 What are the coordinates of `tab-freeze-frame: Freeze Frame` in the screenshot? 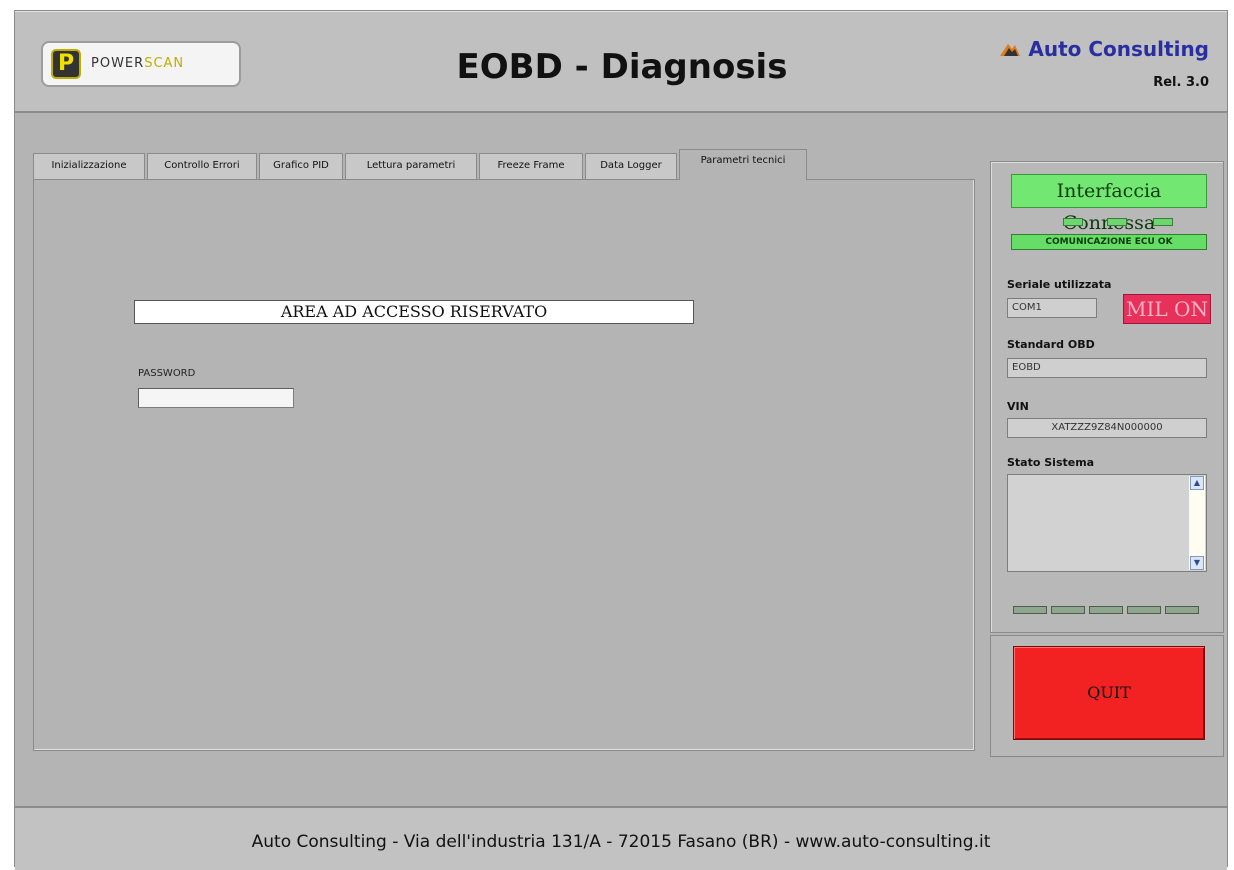 It's located at (531, 166).